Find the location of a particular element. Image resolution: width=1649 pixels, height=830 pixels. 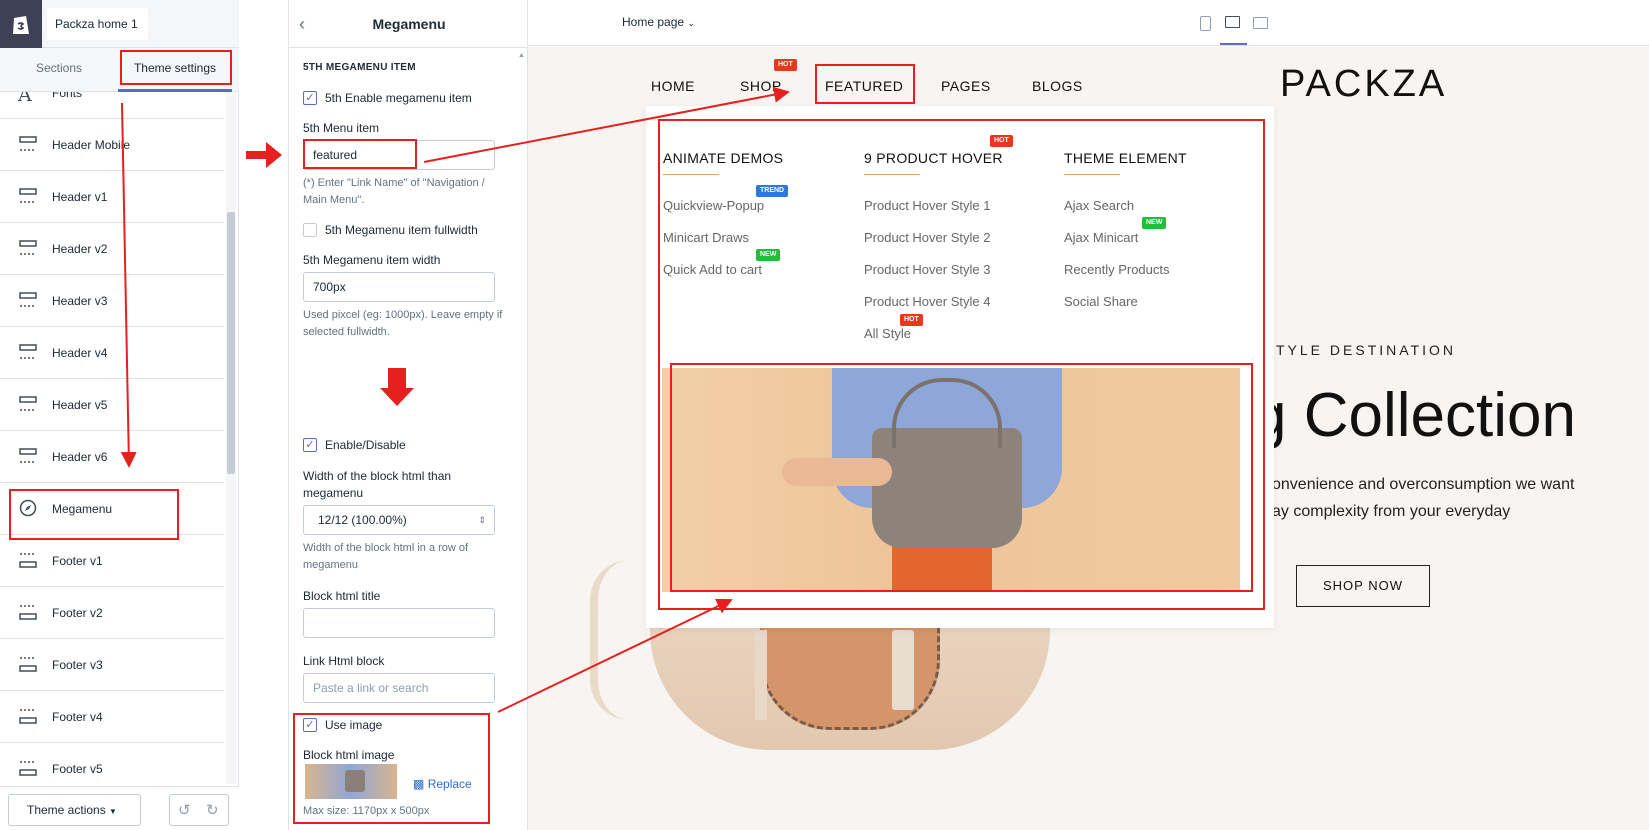

annotation-right-arrow is located at coordinates (264, 155).